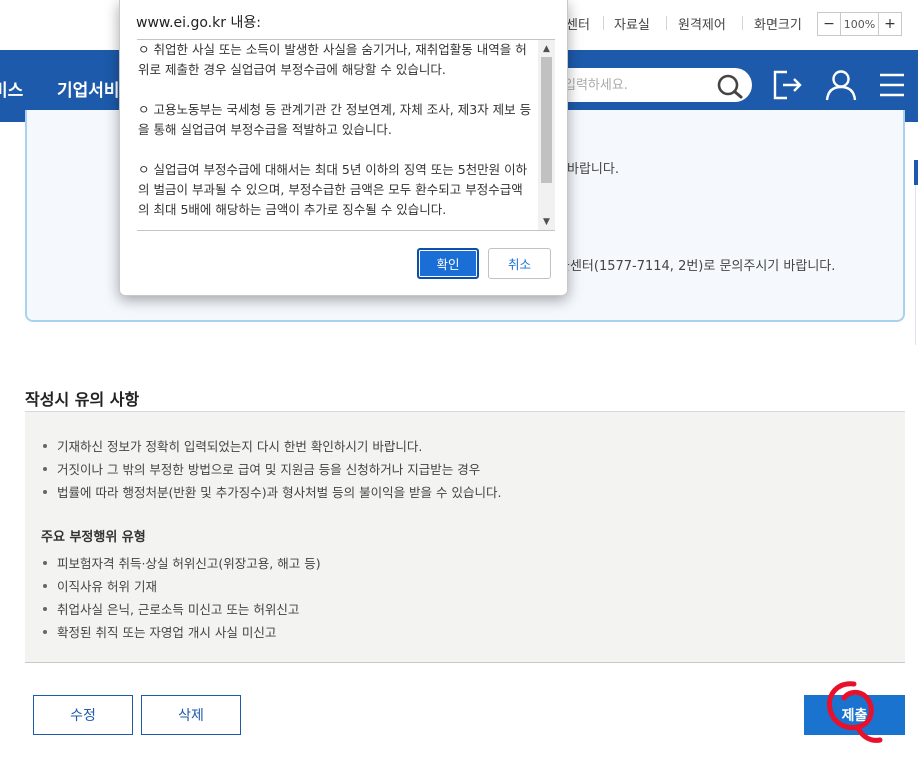 Image resolution: width=918 pixels, height=773 pixels. I want to click on menu-icon, so click(892, 85).